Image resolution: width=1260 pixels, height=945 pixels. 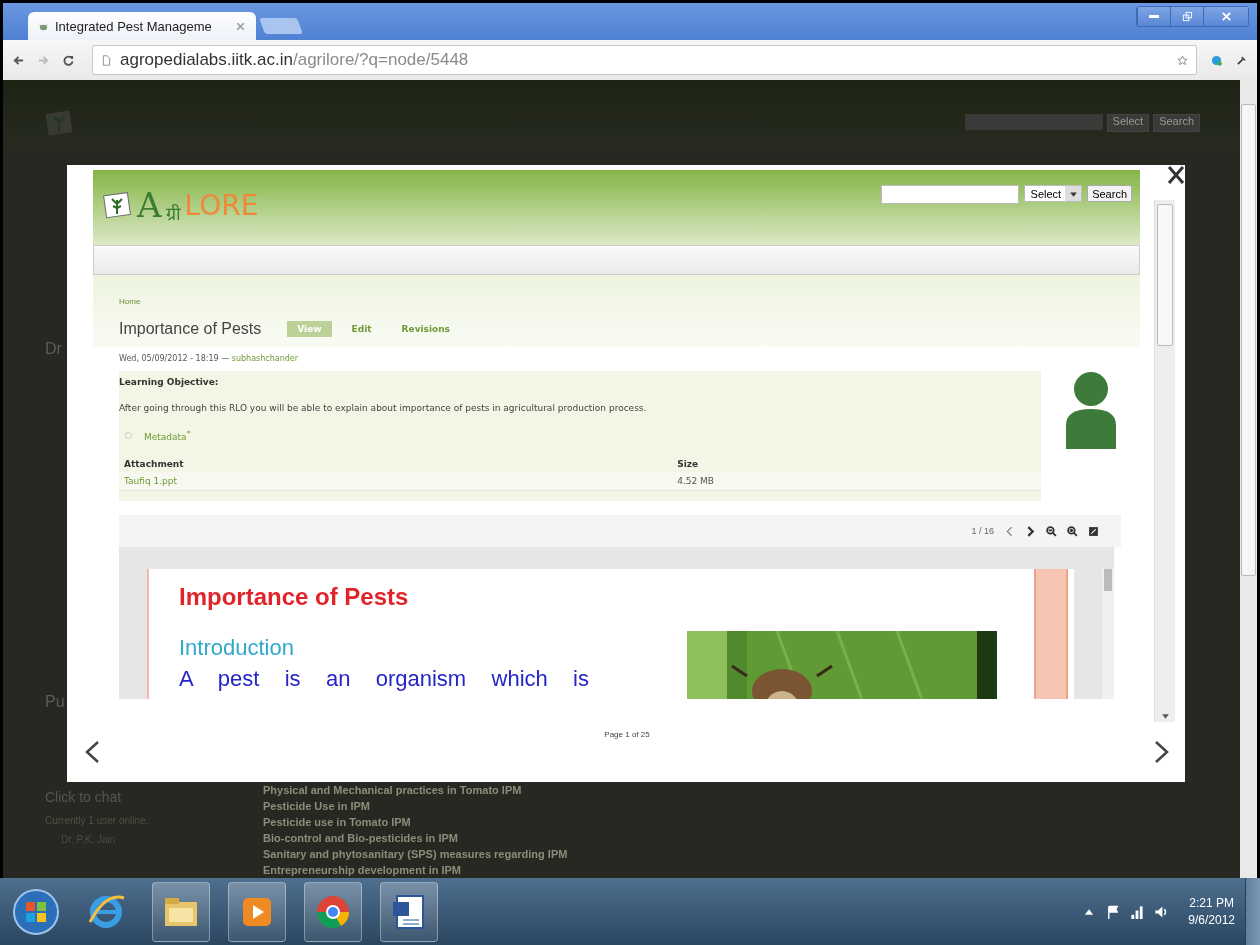 I want to click on list-link: Pesticide Use in IPM, so click(x=415, y=806).